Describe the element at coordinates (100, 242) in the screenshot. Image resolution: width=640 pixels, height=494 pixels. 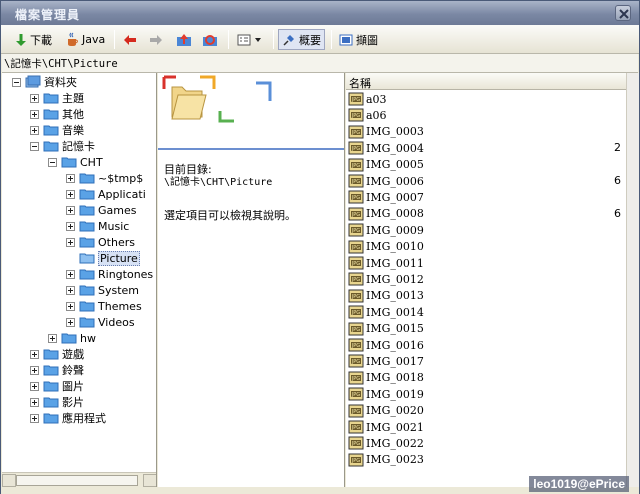
I see `tree-item-others-en: Others` at that location.